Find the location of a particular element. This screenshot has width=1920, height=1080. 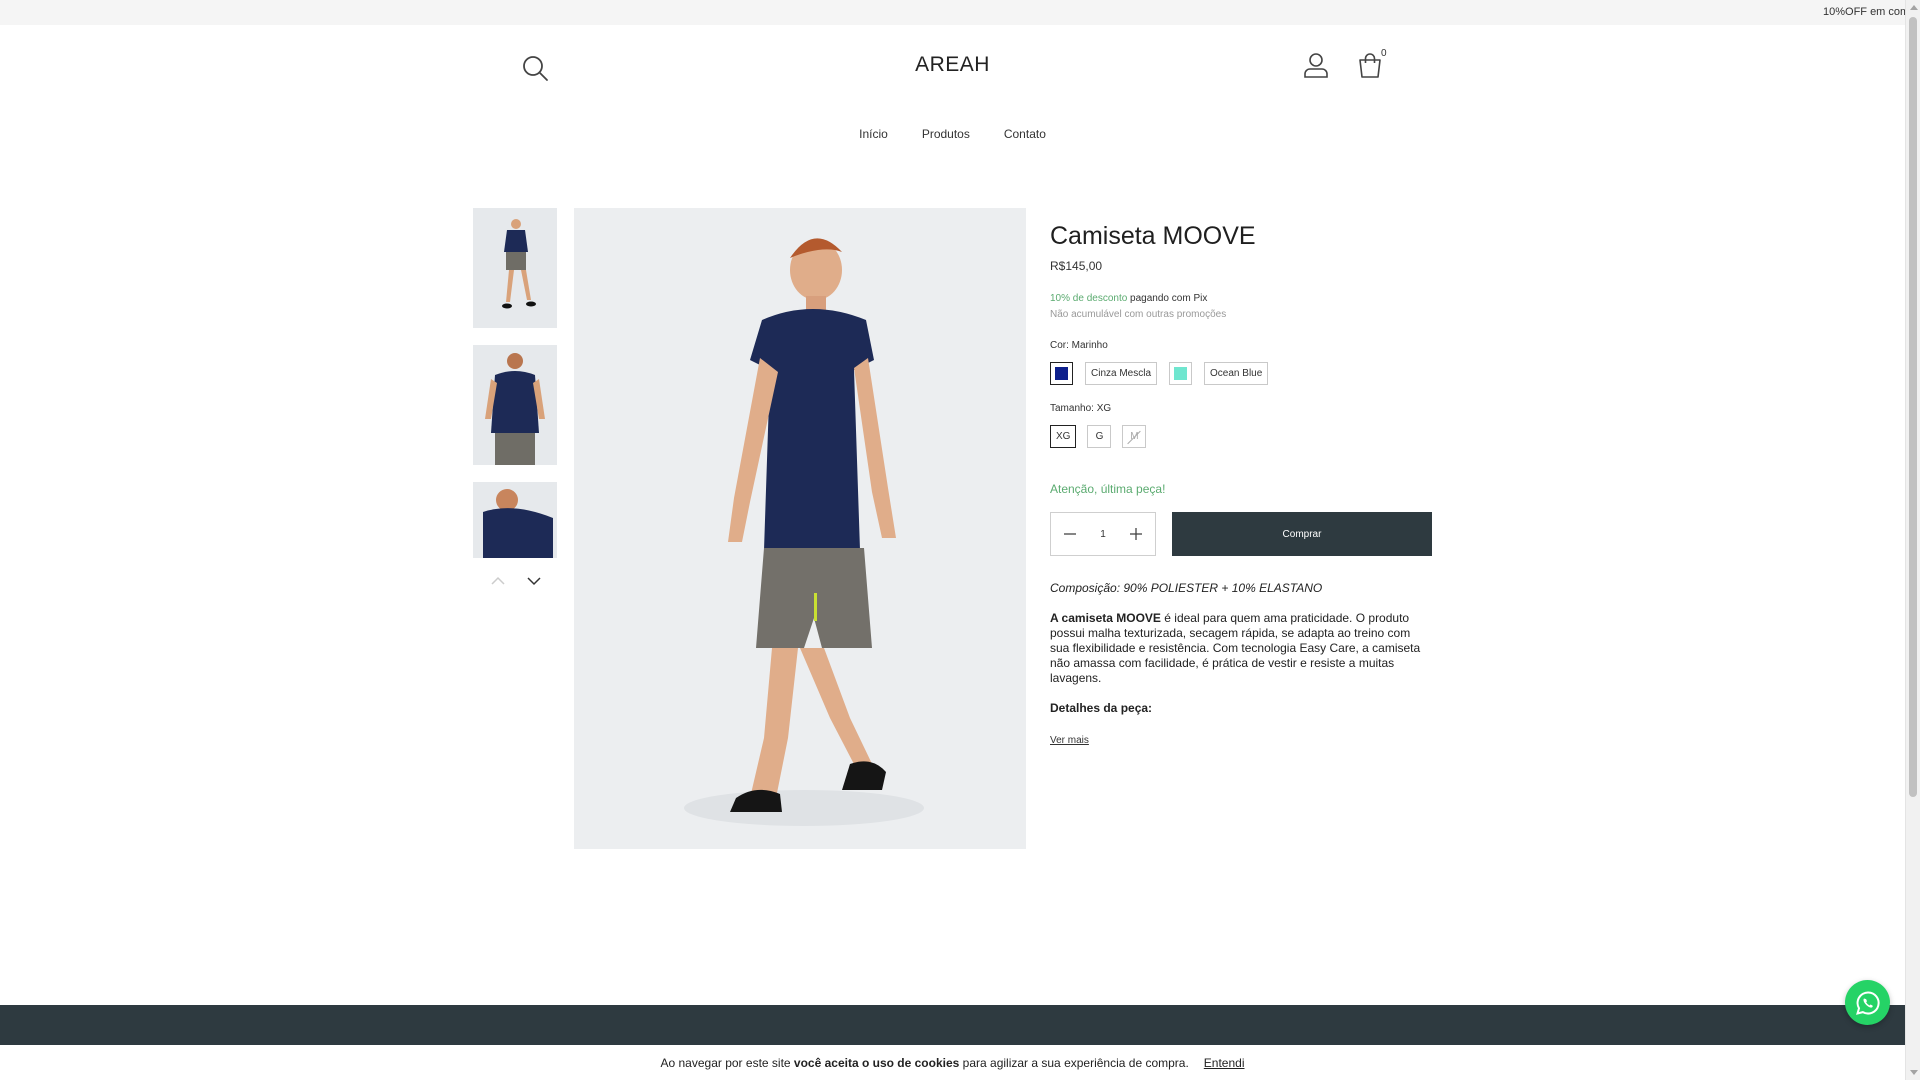

page-scrollbar is located at coordinates (1912, 540).